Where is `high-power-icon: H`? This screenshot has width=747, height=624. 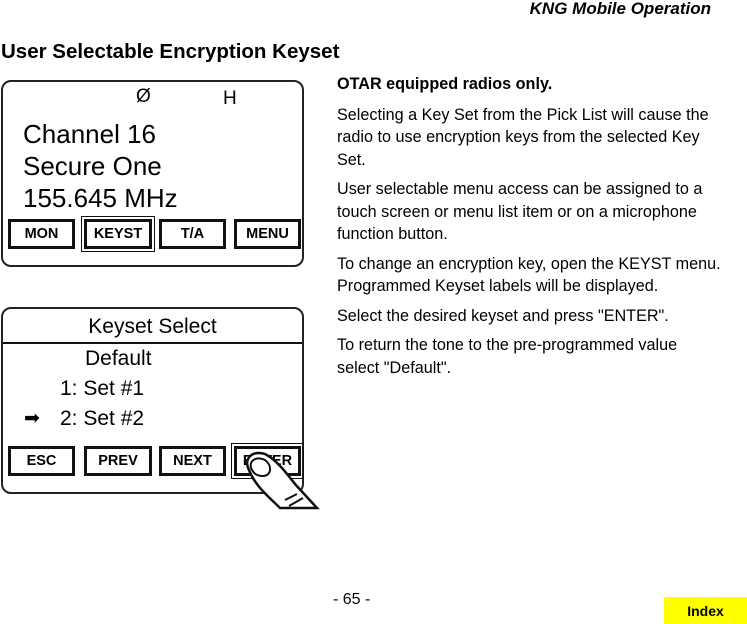
high-power-icon: H is located at coordinates (230, 98).